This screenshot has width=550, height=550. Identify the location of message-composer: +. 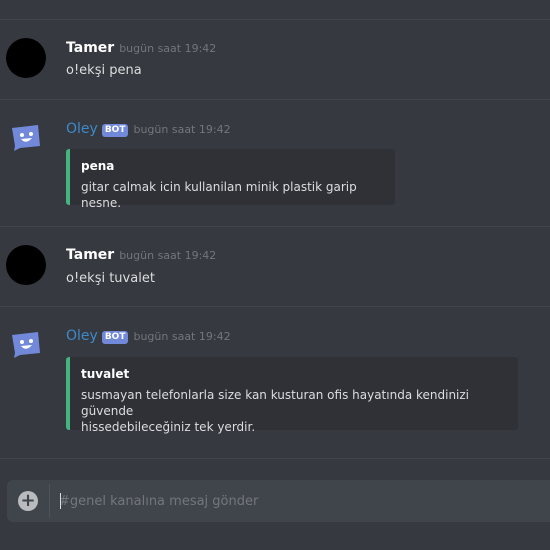
(278, 501).